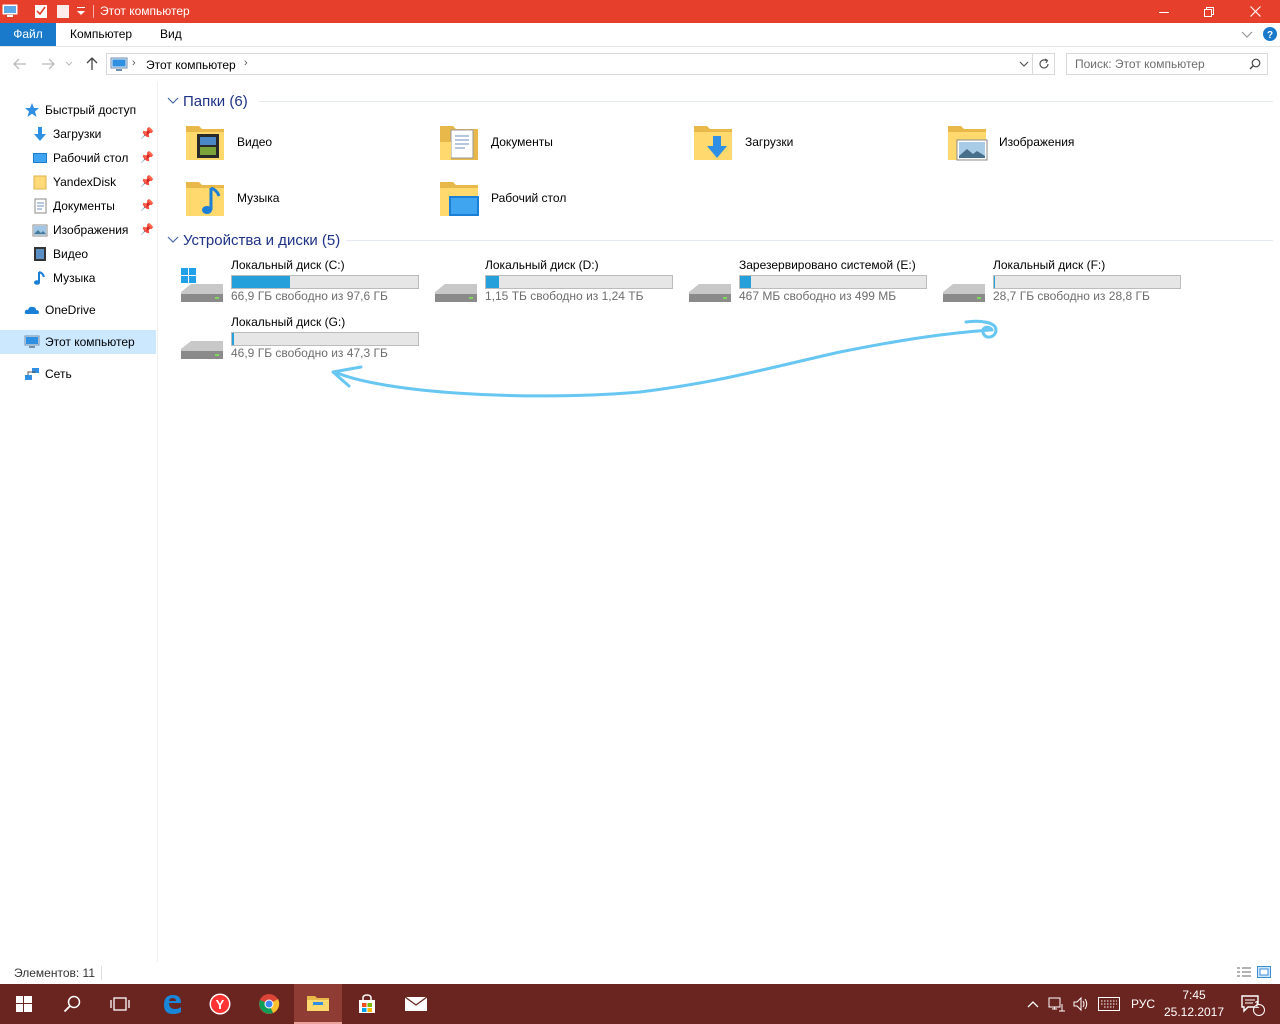  I want to click on drive-name: Локальный диск (G:), so click(288, 322).